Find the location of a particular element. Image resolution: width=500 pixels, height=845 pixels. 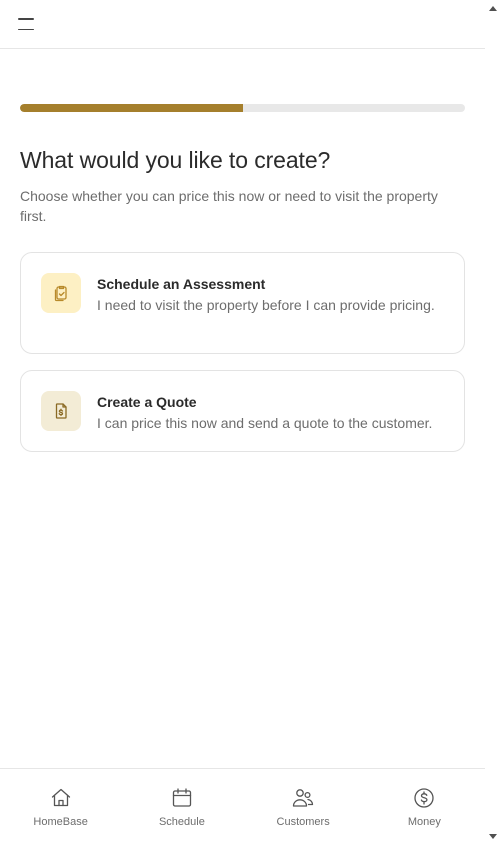

nav-homebase: HomeBase is located at coordinates (60, 807).